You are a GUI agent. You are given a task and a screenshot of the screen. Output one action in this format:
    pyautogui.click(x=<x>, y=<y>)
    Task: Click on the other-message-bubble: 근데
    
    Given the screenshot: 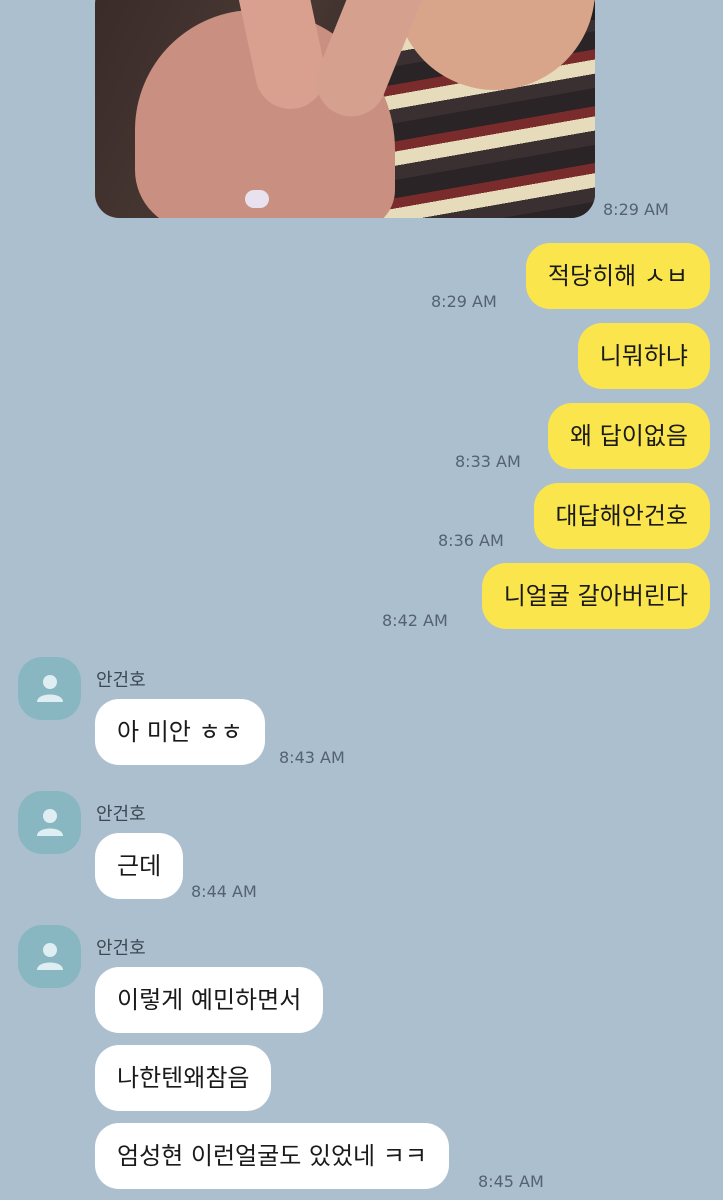 What is the action you would take?
    pyautogui.click(x=139, y=866)
    